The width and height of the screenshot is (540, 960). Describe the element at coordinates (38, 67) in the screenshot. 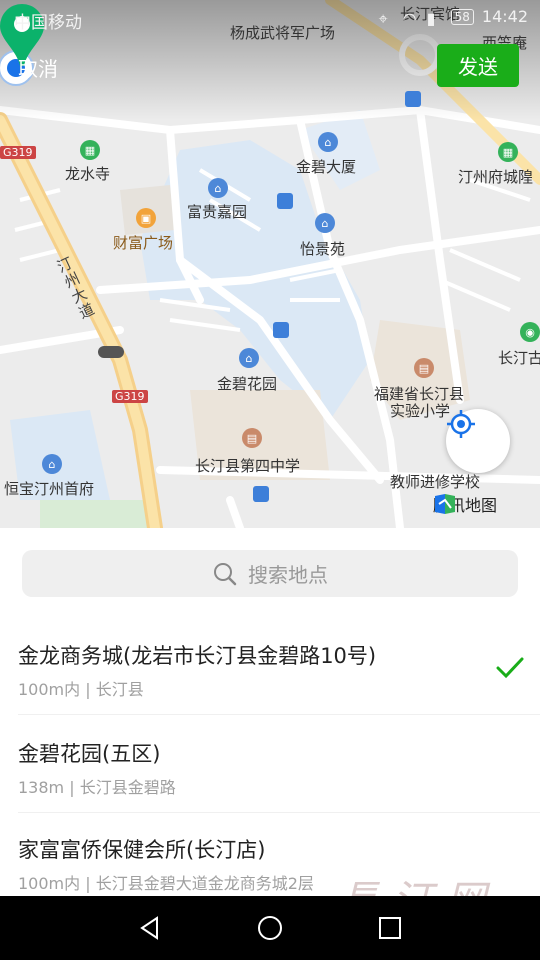

I see `cancel-button: 取消` at that location.